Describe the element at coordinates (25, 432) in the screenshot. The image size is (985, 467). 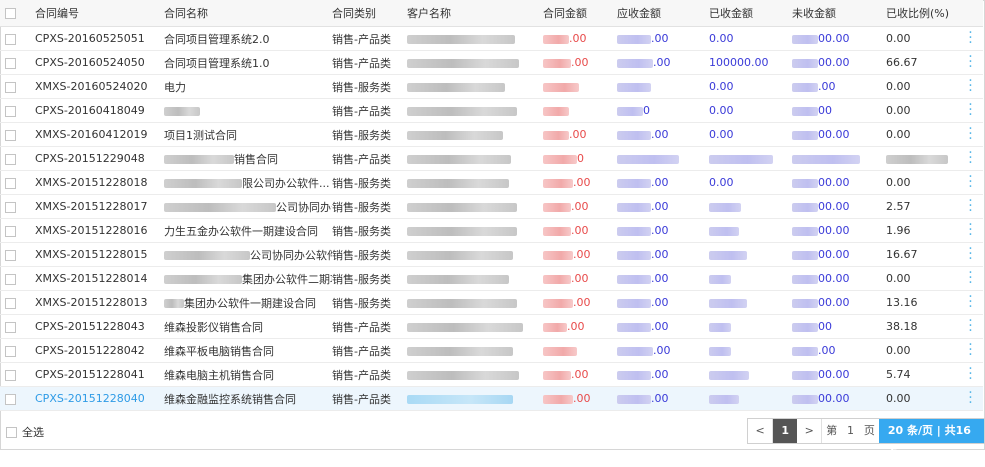
I see `select-all: 全选` at that location.